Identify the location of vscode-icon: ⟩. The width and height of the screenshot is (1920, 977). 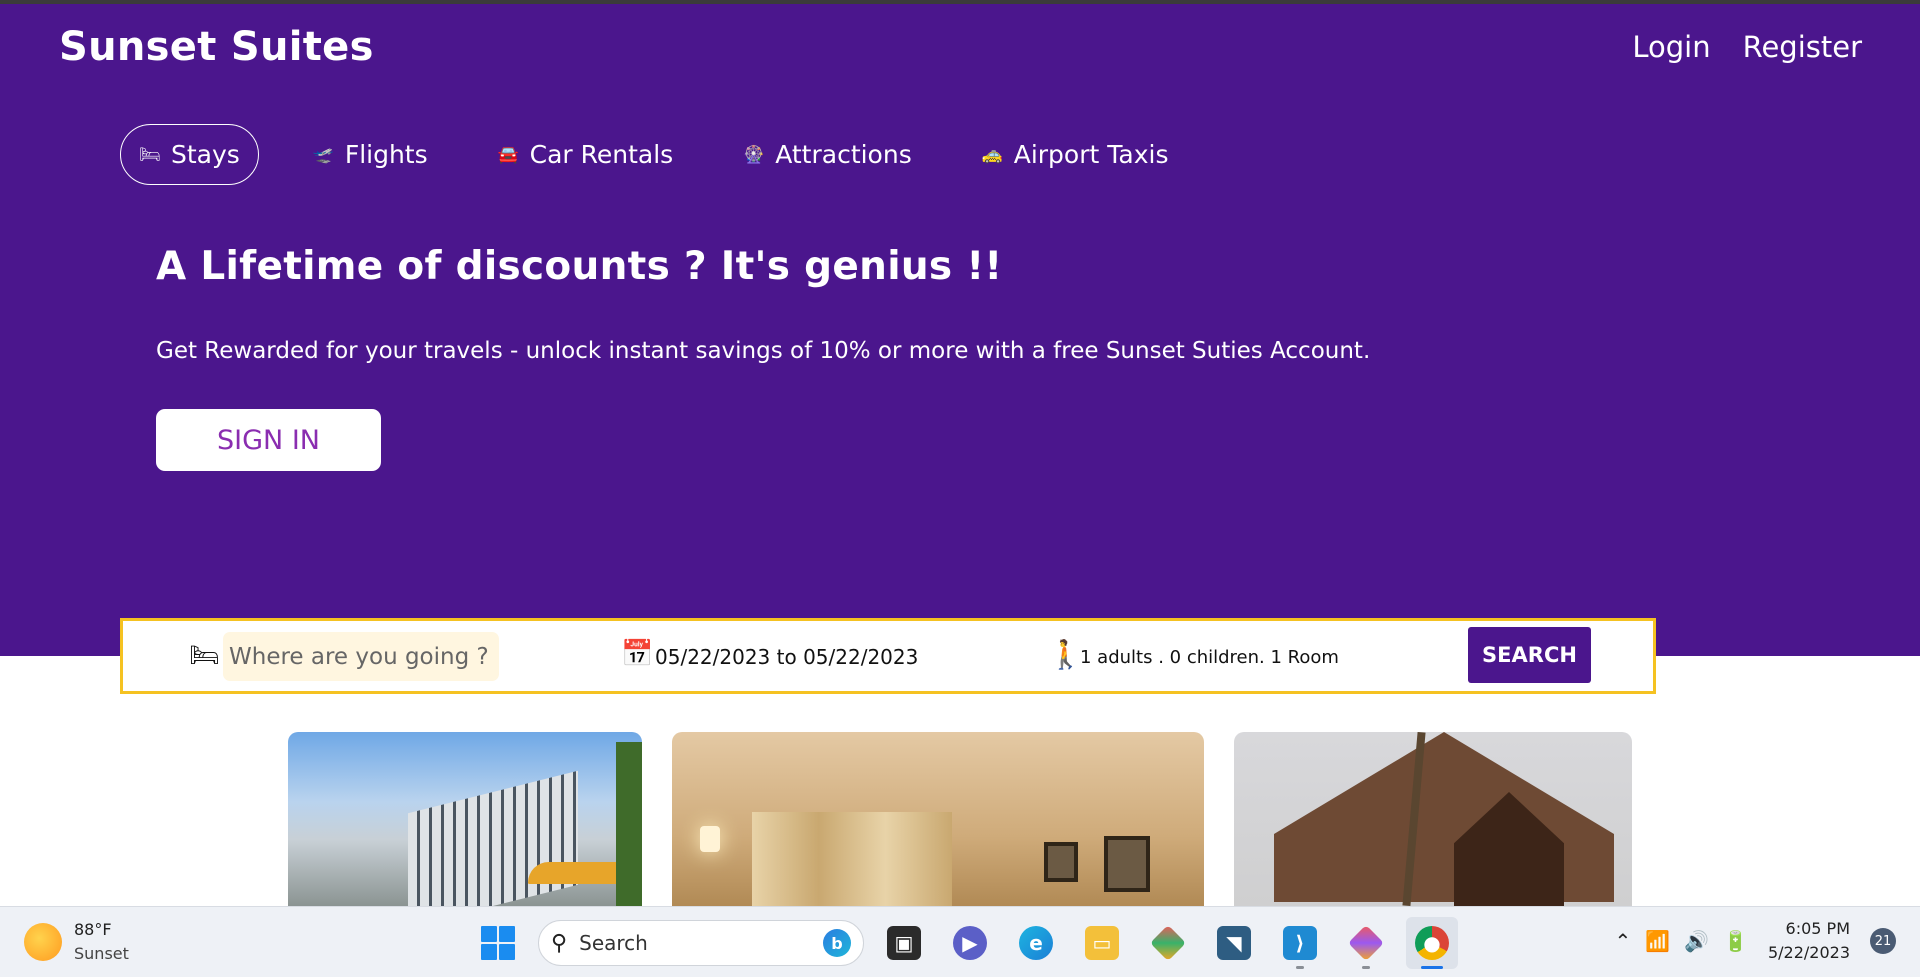
(1300, 943).